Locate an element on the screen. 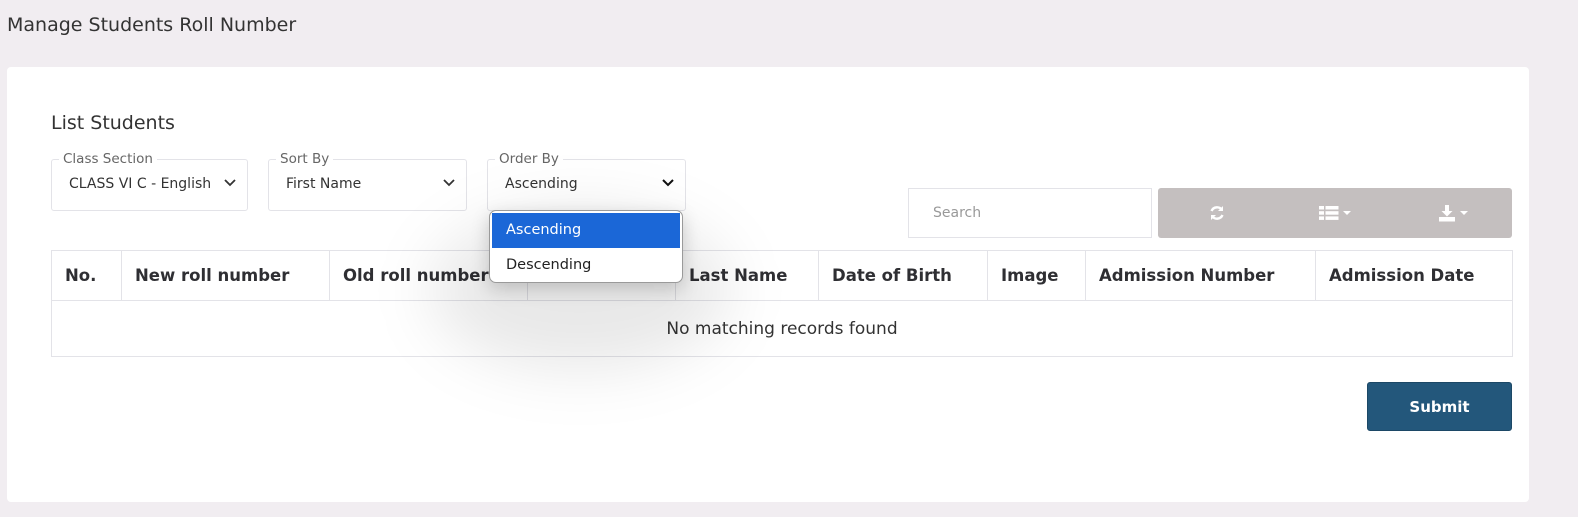 The height and width of the screenshot is (517, 1578). table-row: No matching records found is located at coordinates (782, 329).